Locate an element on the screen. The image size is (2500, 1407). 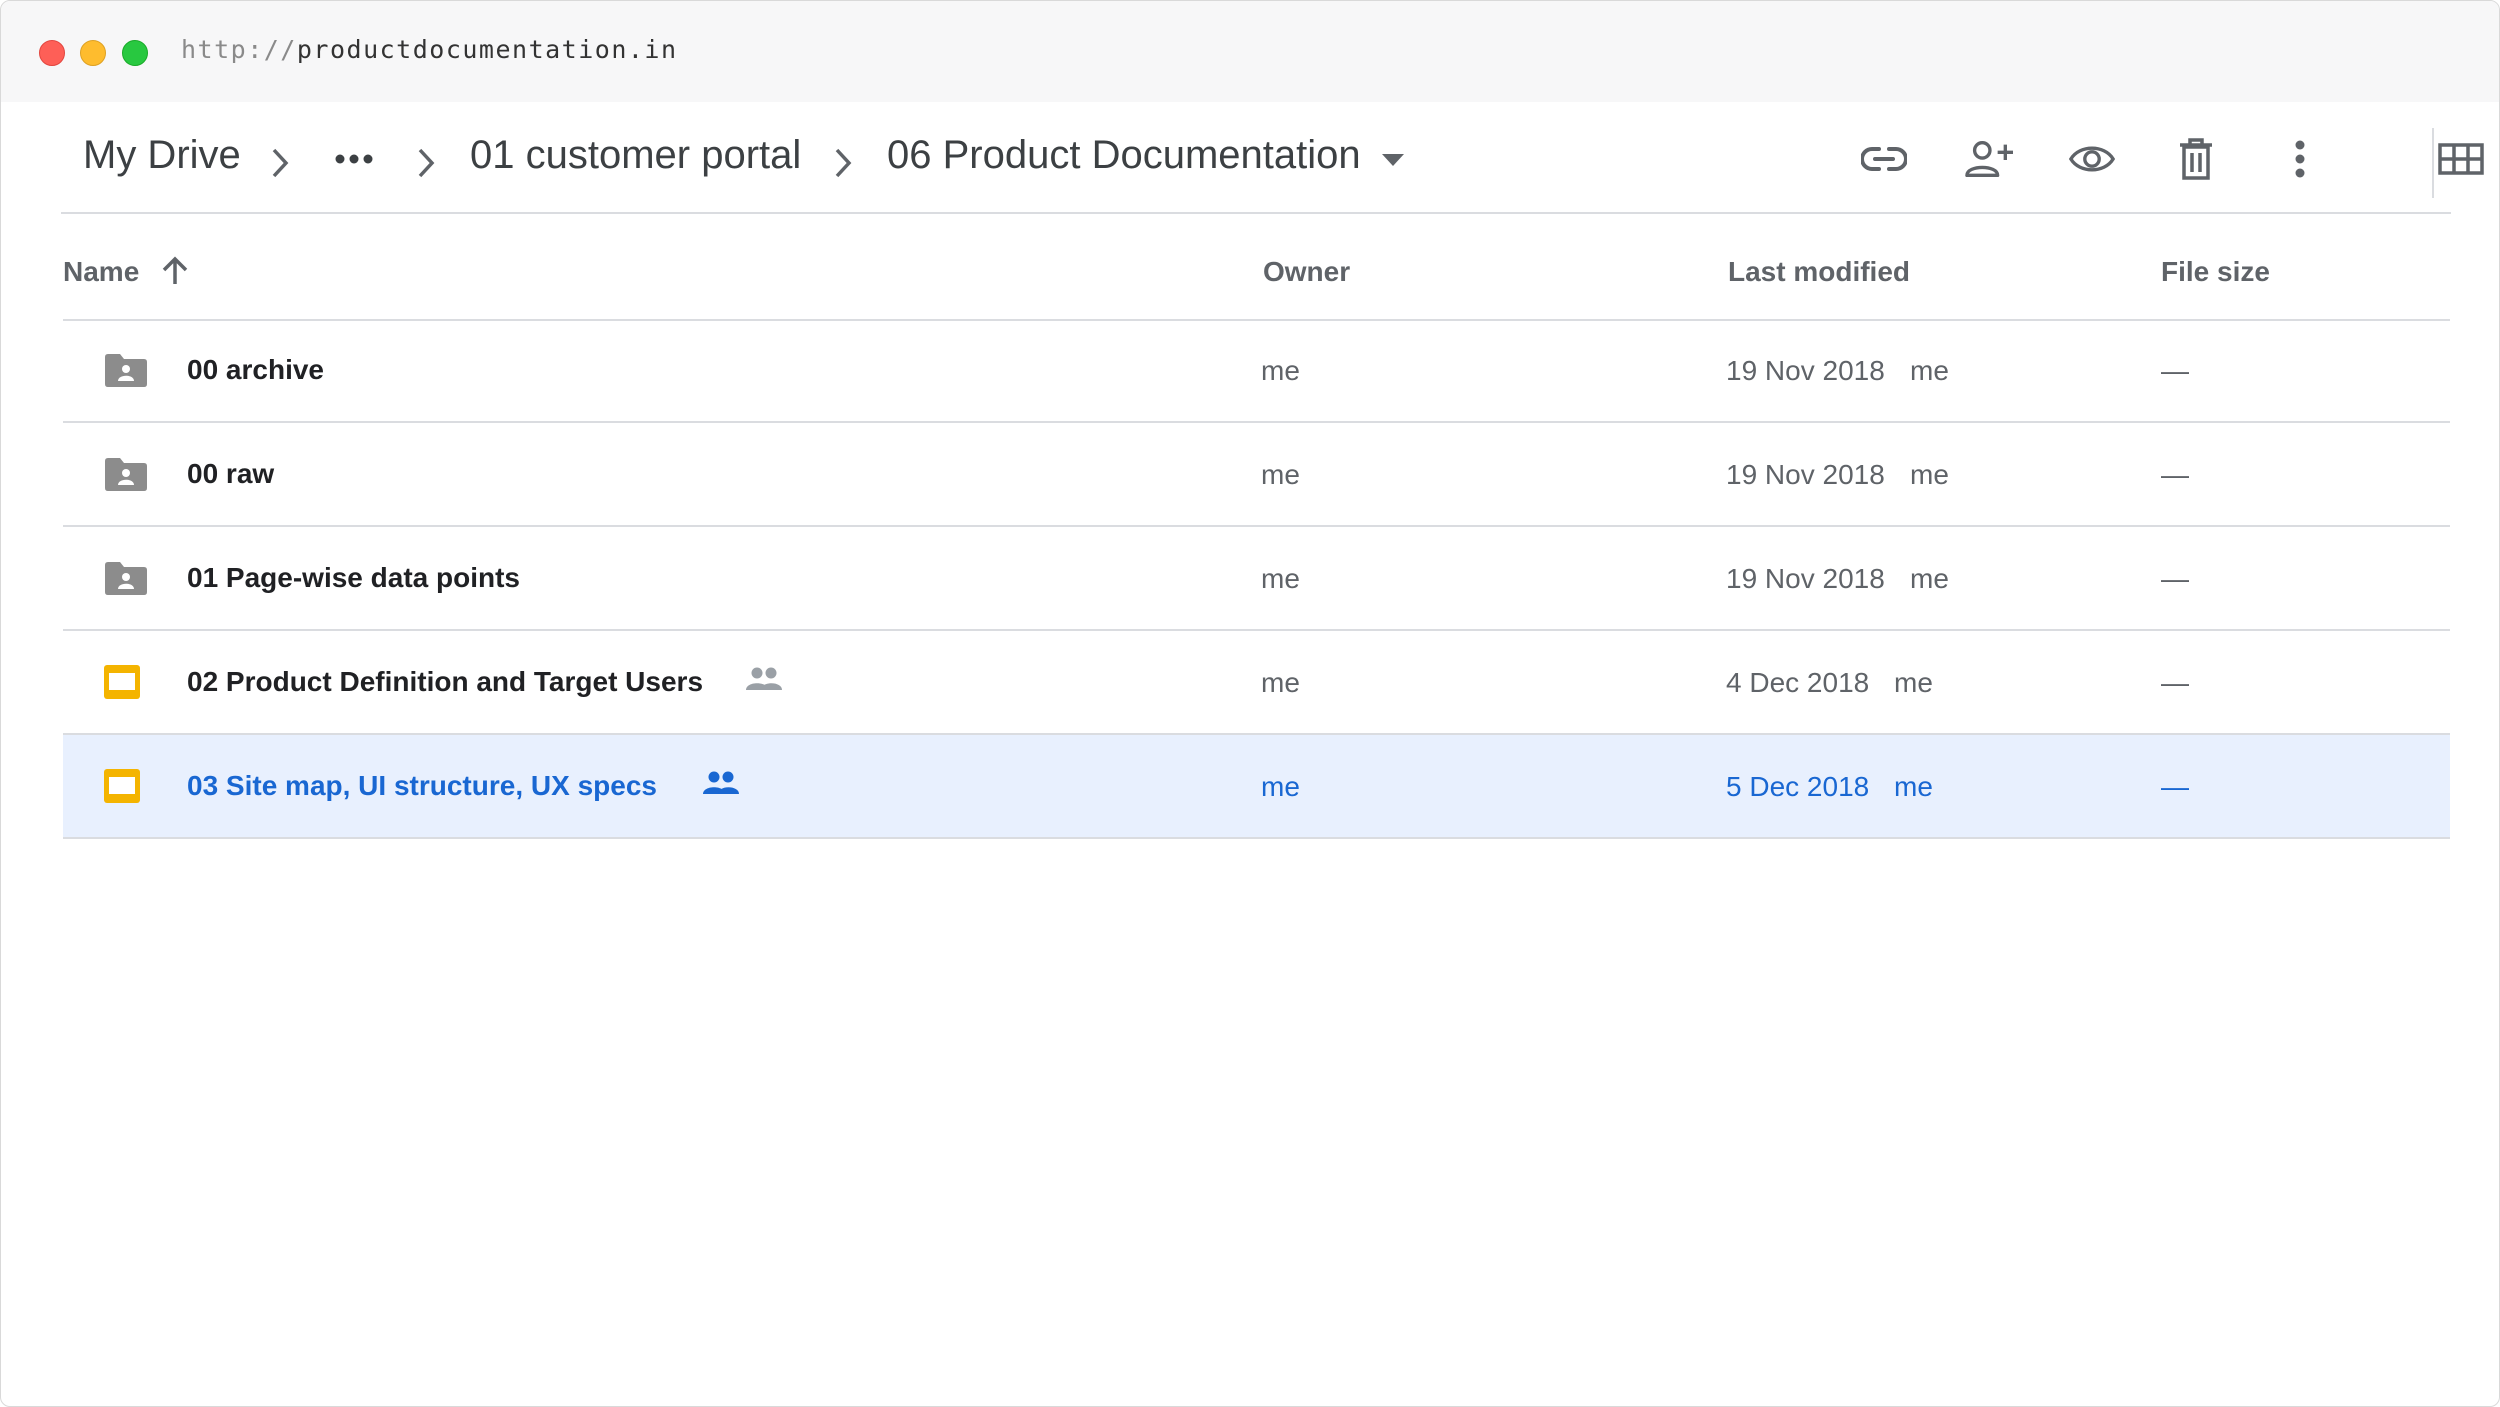
more-horiz-icon is located at coordinates (354, 159).